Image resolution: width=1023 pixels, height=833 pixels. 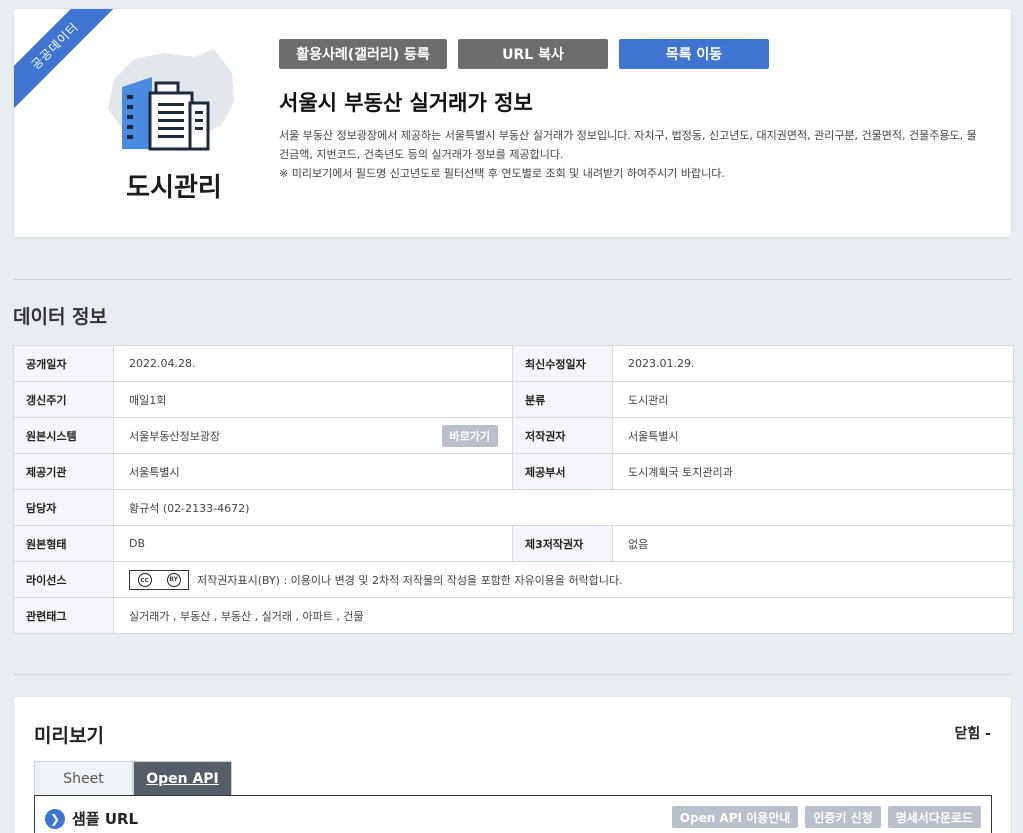 I want to click on source-system-label: 원본시스템, so click(x=63, y=435).